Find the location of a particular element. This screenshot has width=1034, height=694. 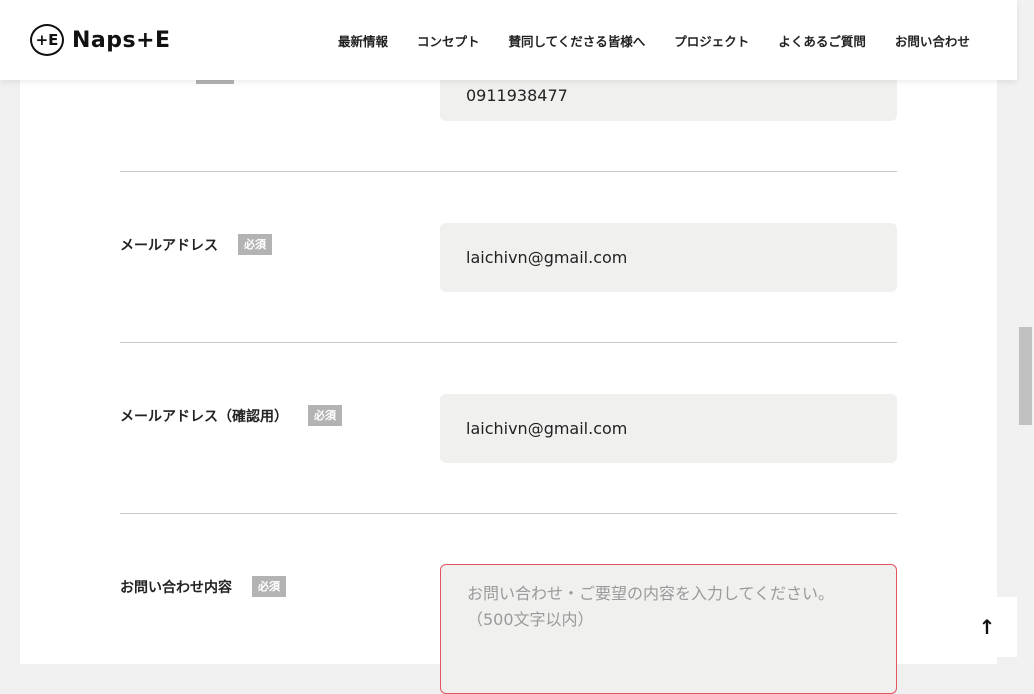

logo-text: Naps+E is located at coordinates (121, 40).